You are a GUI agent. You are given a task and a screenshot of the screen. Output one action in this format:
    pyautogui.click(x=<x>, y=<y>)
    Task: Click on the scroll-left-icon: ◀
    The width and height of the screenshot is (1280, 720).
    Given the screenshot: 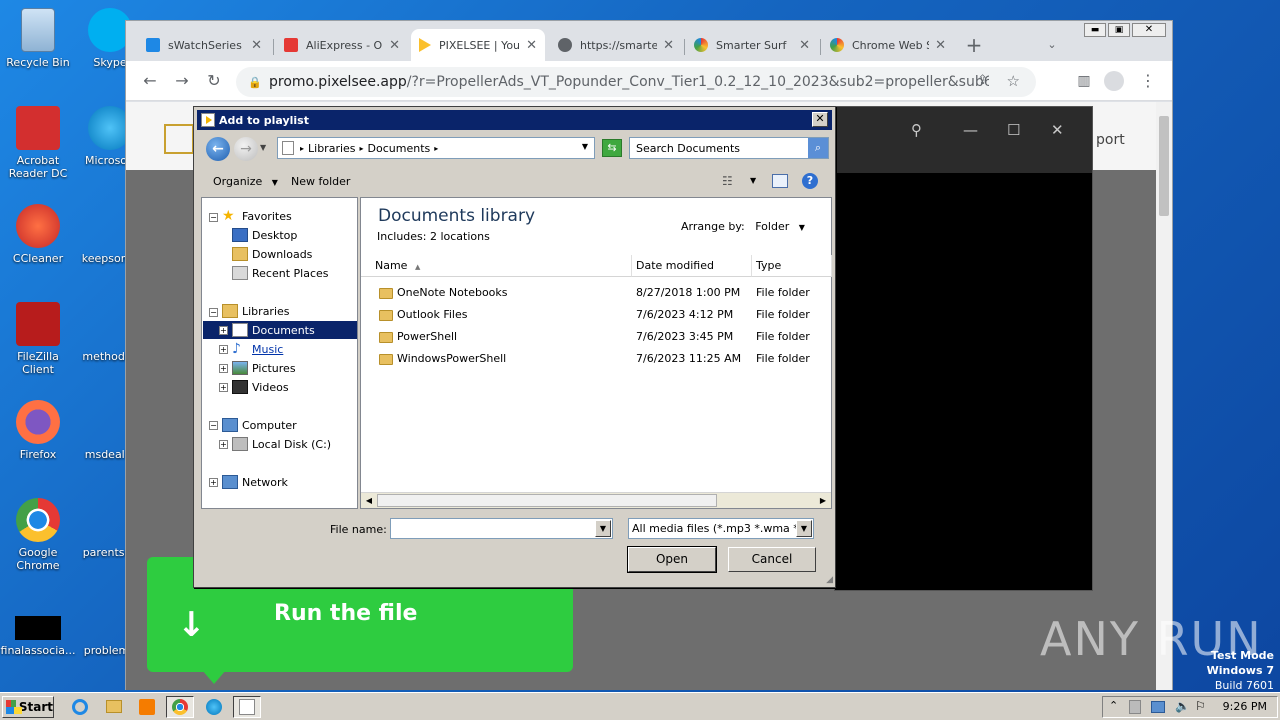 What is the action you would take?
    pyautogui.click(x=369, y=500)
    